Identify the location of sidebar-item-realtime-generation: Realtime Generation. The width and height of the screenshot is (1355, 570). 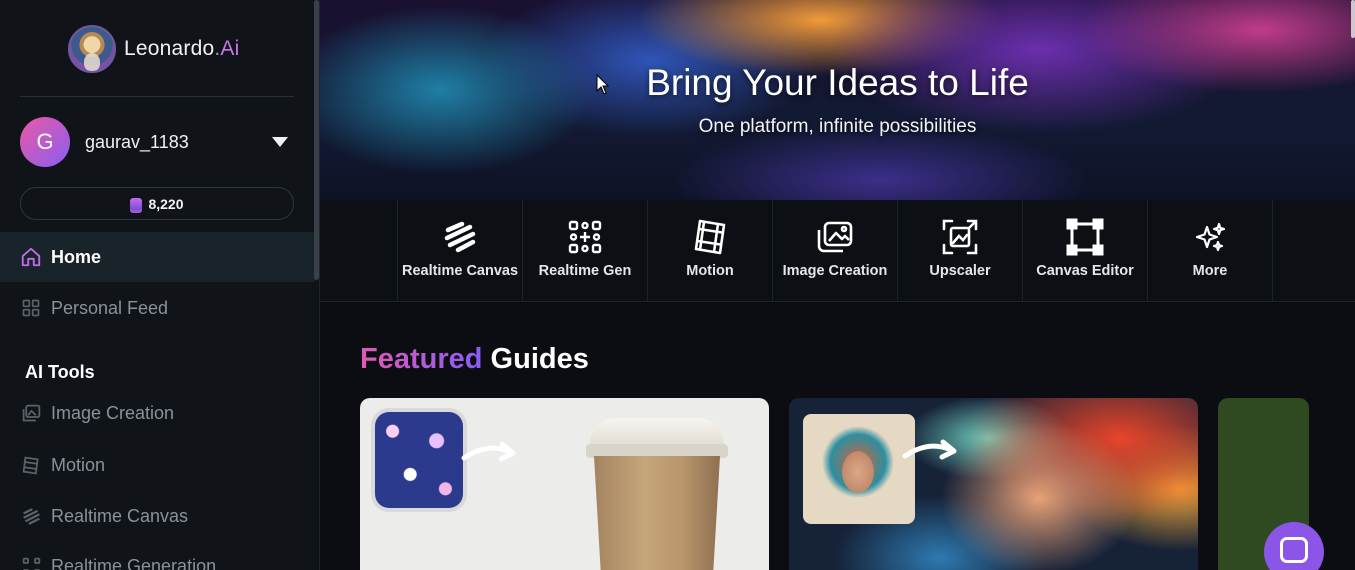
(157, 555).